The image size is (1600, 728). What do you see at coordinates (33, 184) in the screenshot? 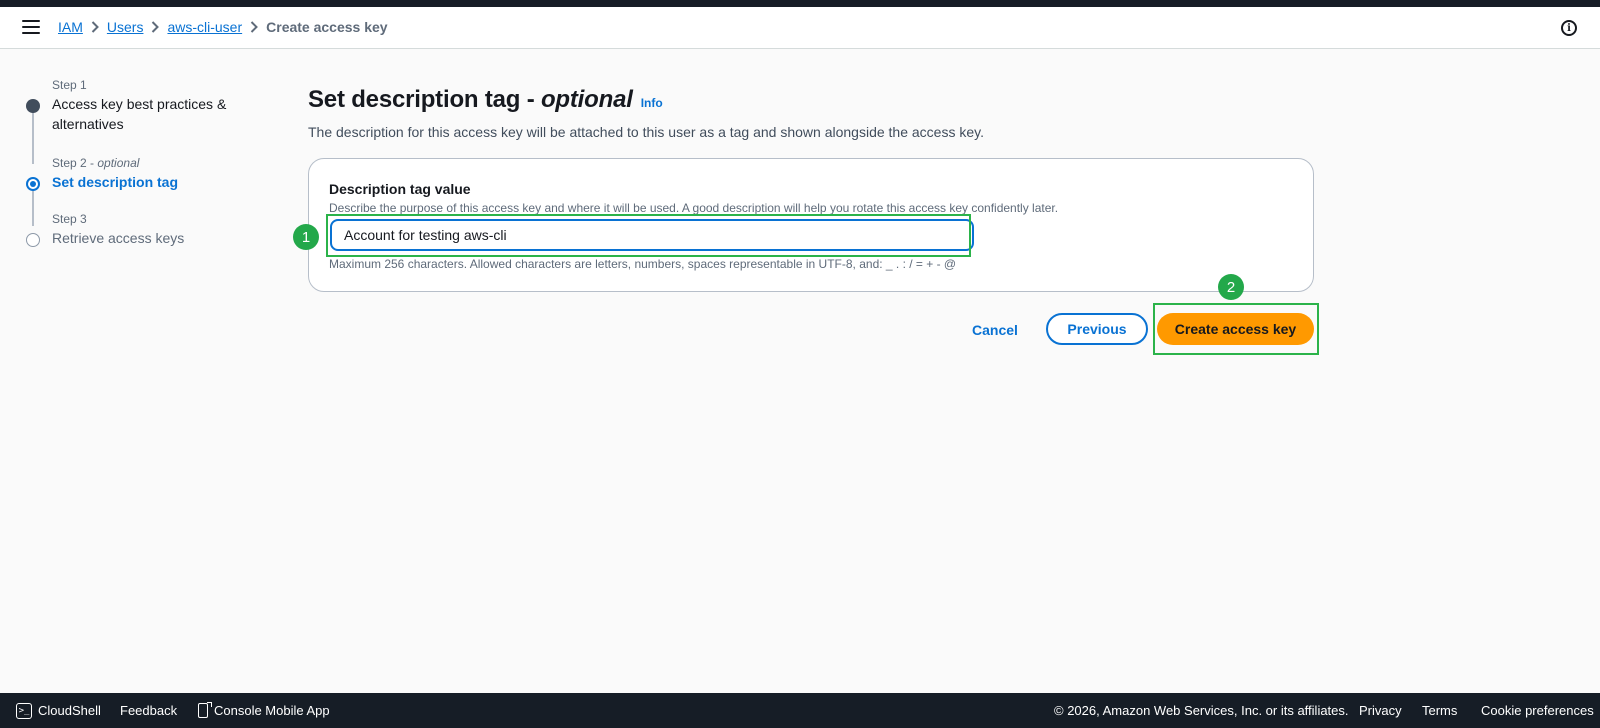
I see `step-current-icon` at bounding box center [33, 184].